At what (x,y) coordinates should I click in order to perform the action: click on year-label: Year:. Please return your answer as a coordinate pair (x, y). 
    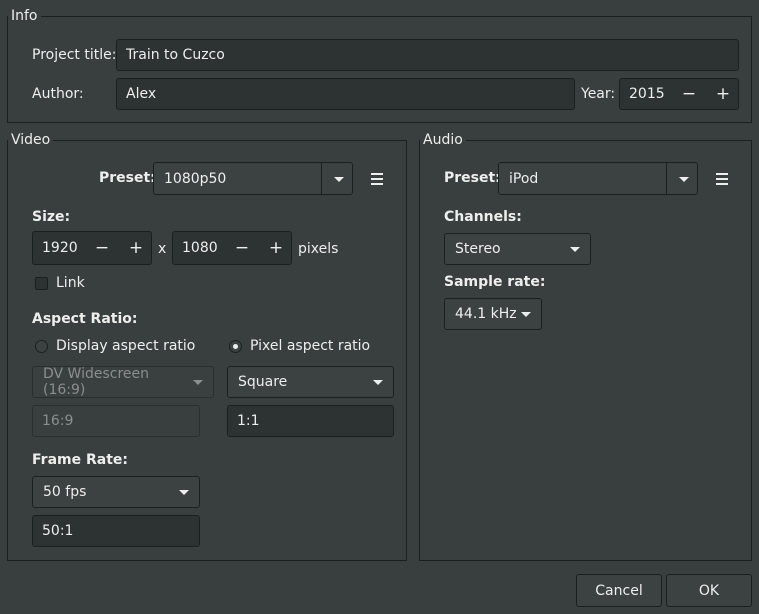
    Looking at the image, I should click on (598, 94).